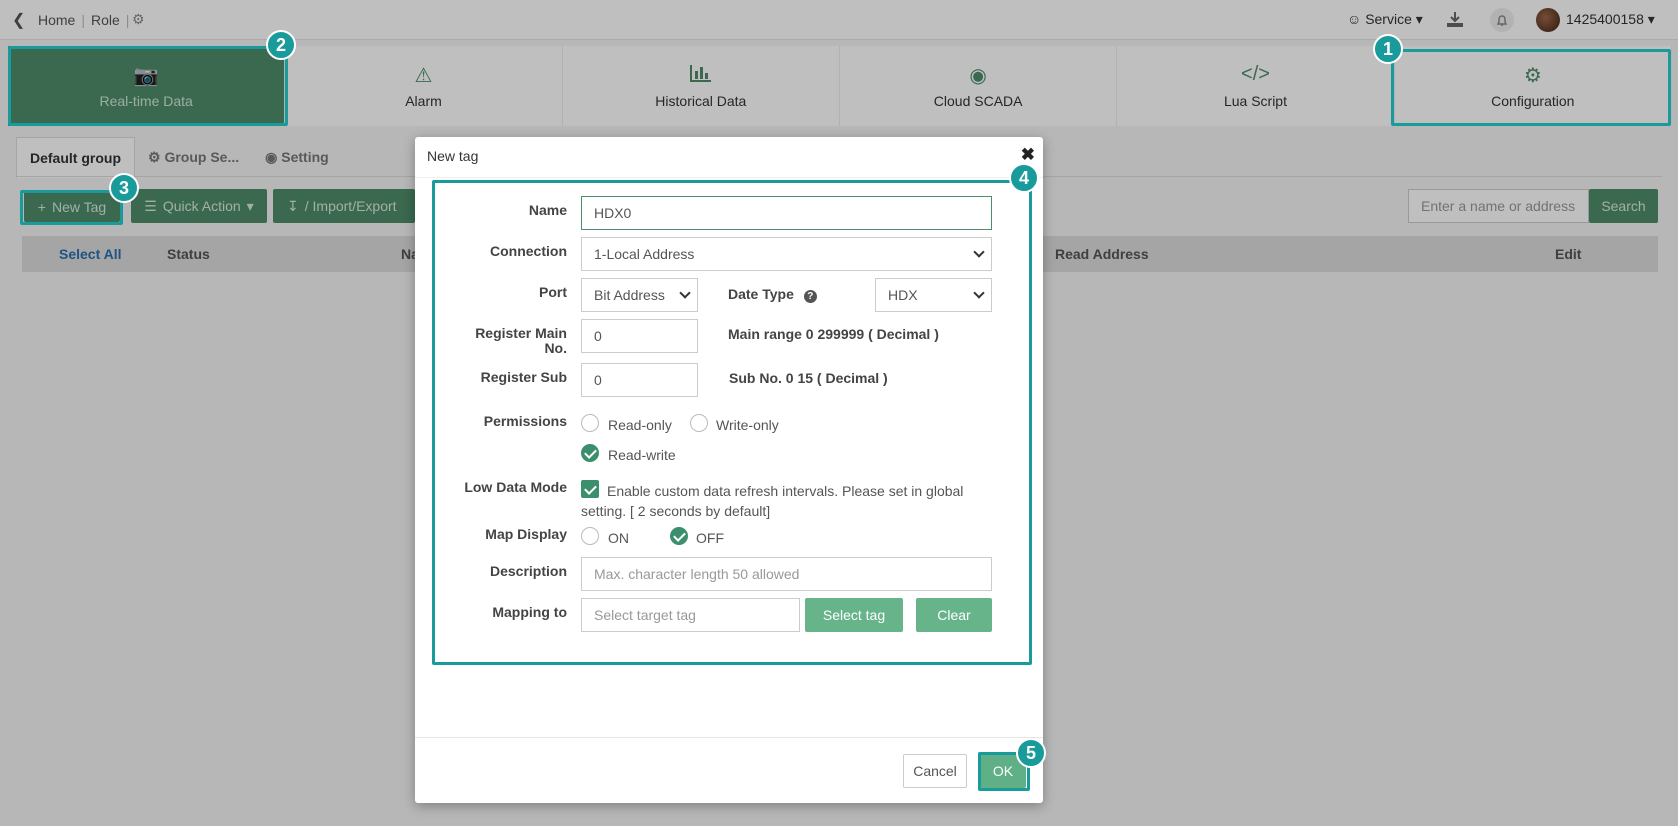  I want to click on date-type-text: Date Type, so click(761, 294).